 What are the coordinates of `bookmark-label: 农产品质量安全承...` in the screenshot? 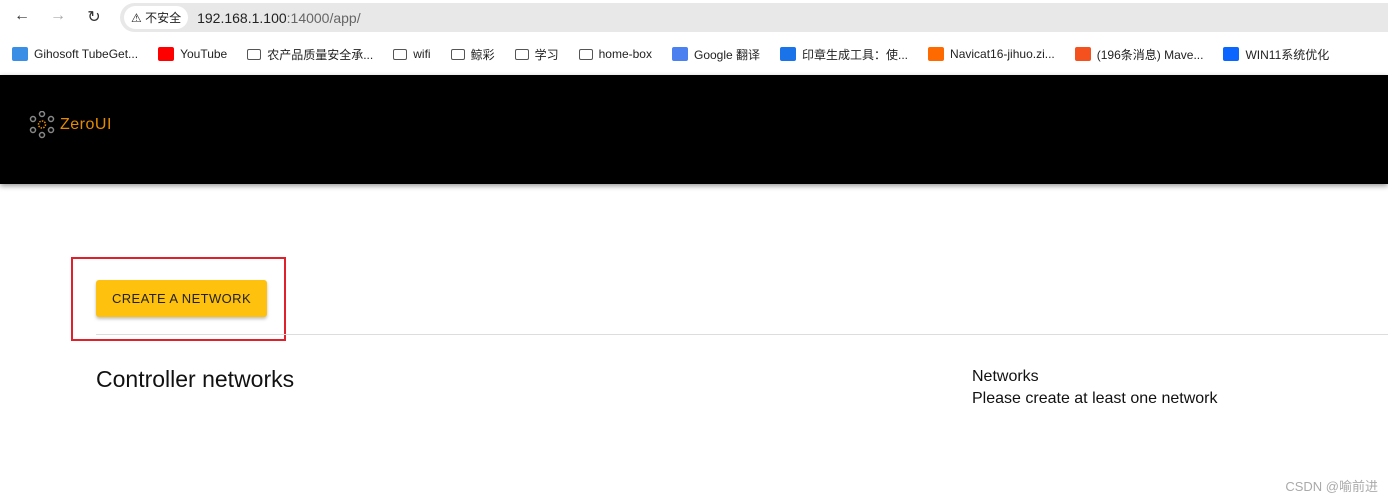 It's located at (320, 54).